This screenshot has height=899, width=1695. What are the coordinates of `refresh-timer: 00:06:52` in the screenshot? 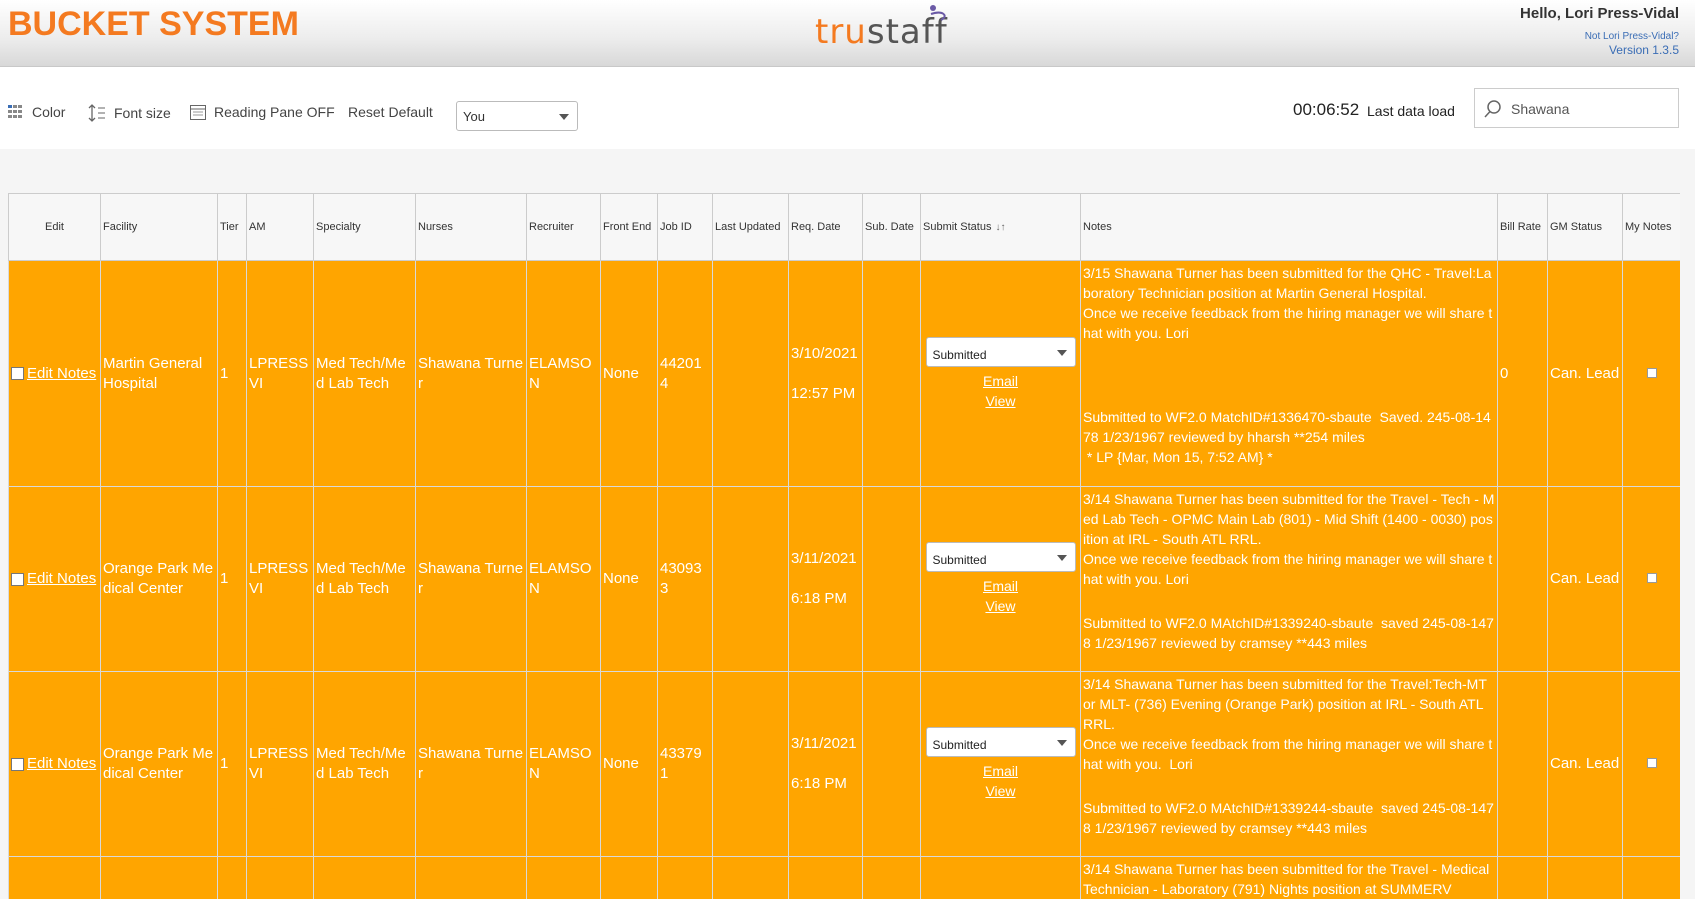 It's located at (1326, 109).